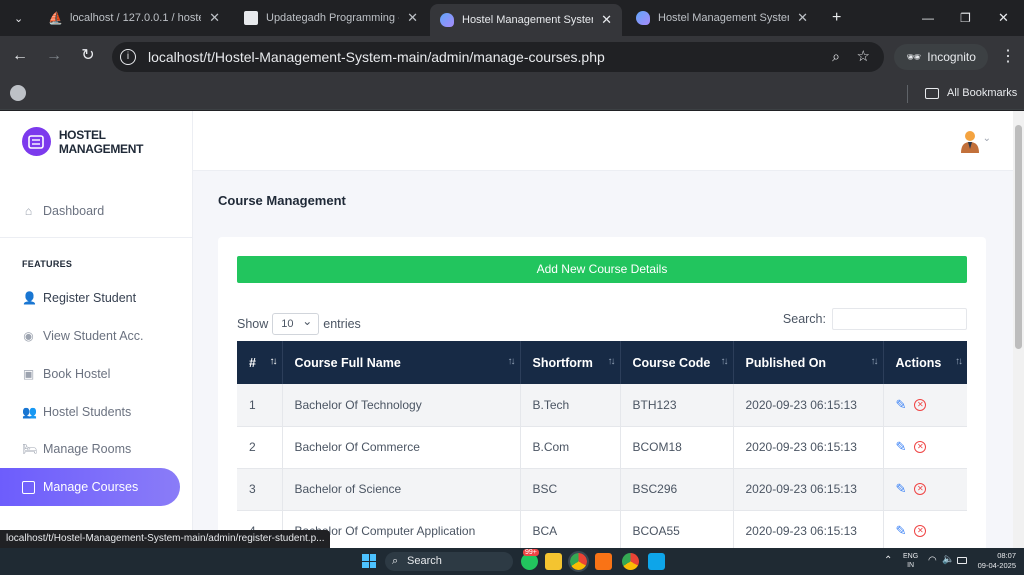 The width and height of the screenshot is (1024, 575). I want to click on sidebar-item-hostel-students: 👥 Hostel Students, so click(76, 412).